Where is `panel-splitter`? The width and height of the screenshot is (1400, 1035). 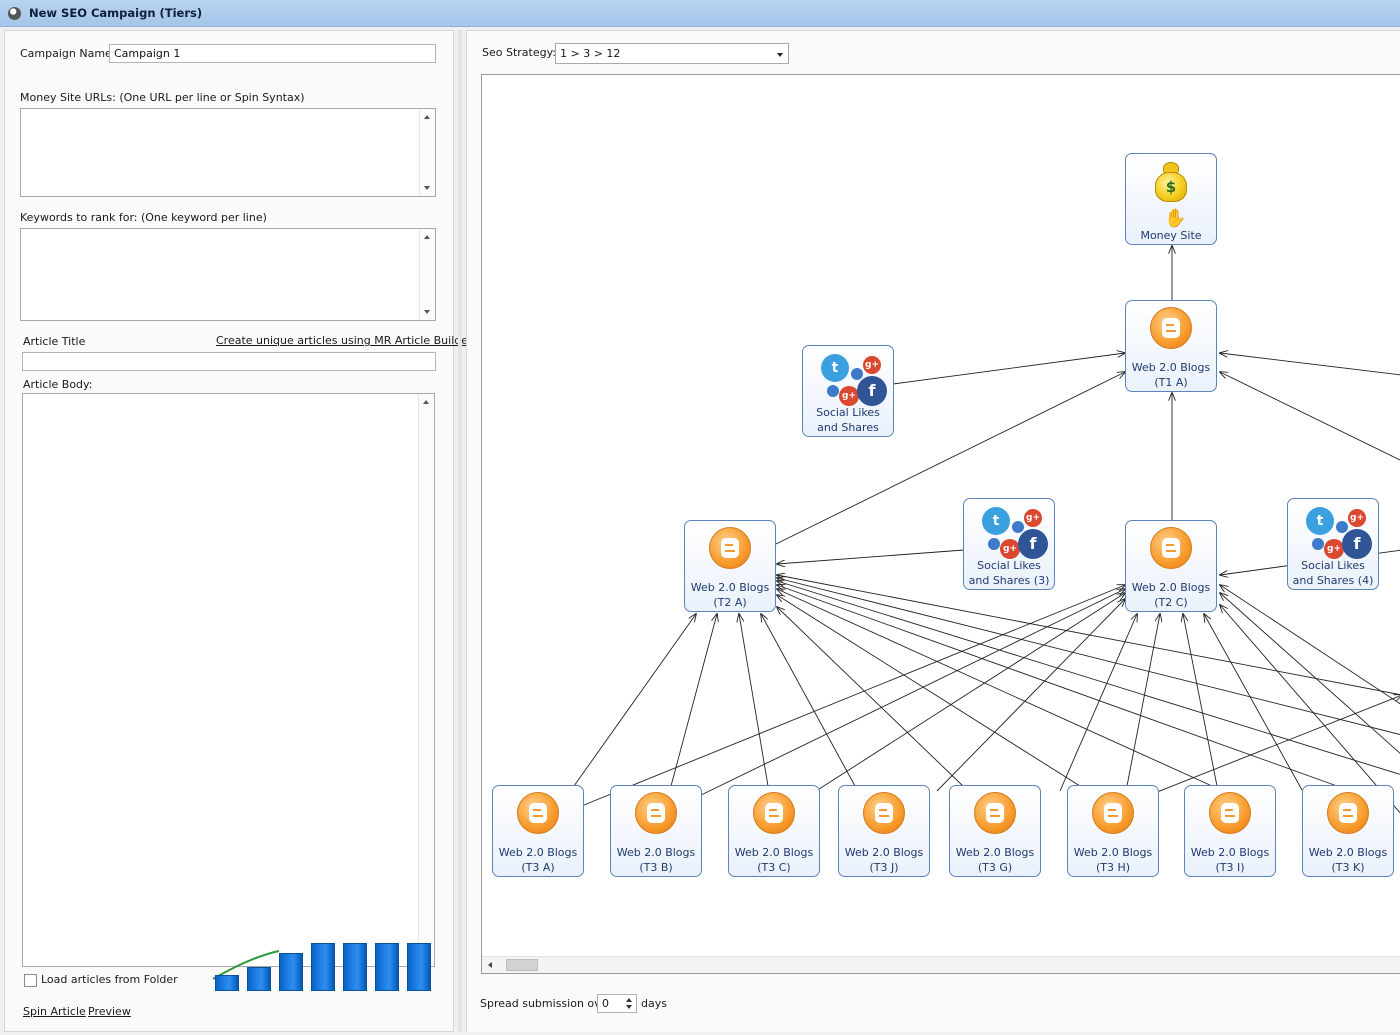 panel-splitter is located at coordinates (460, 531).